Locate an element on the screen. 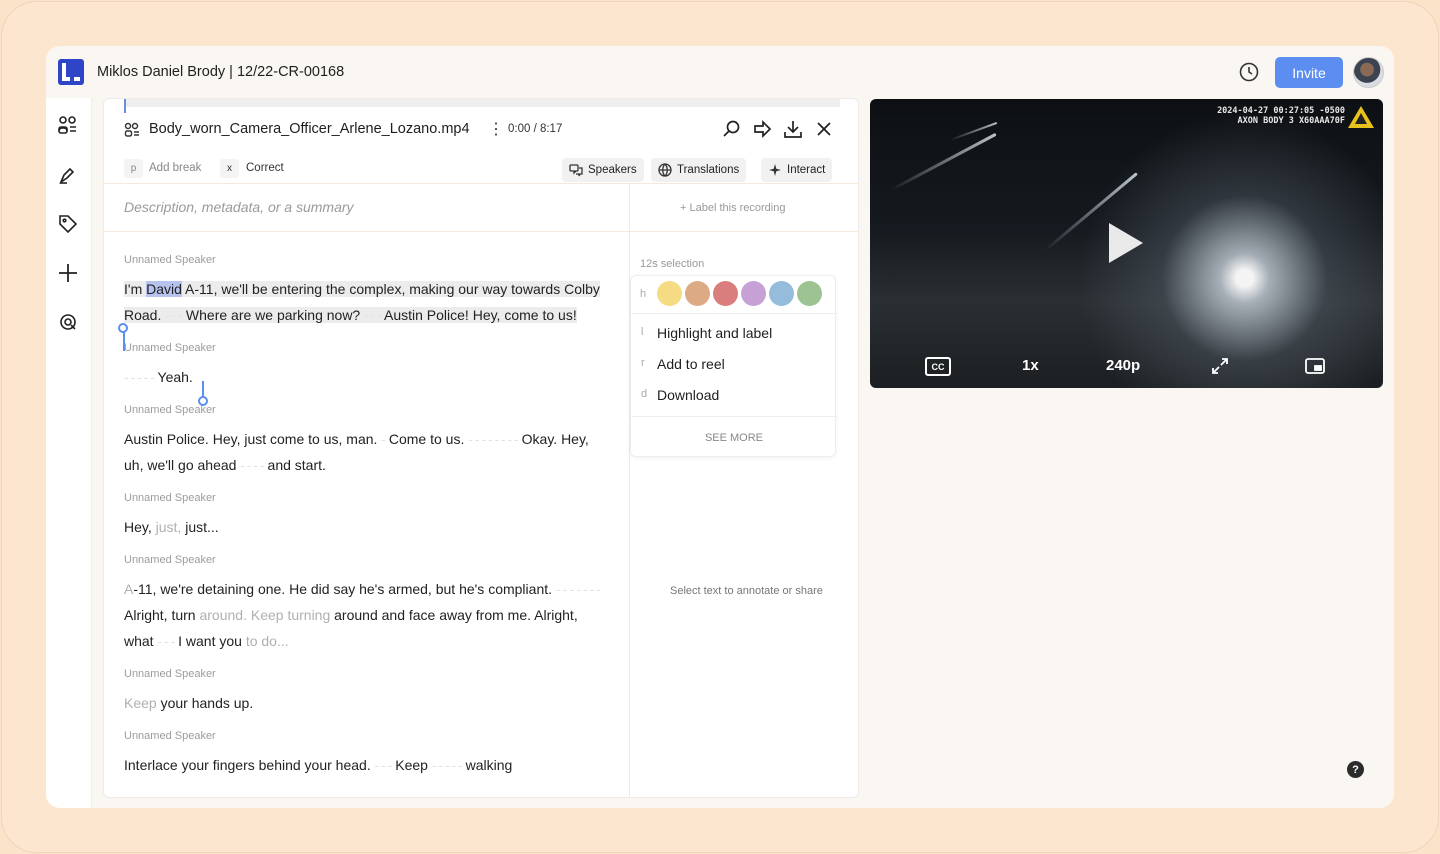 Image resolution: width=1440 pixels, height=854 pixels. highlighted-word: David is located at coordinates (164, 289).